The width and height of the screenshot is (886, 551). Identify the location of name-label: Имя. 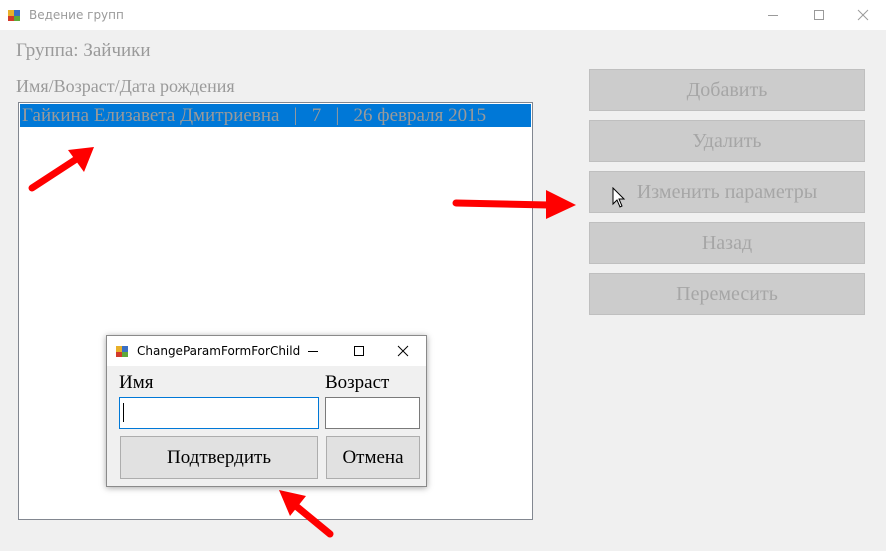
(136, 382).